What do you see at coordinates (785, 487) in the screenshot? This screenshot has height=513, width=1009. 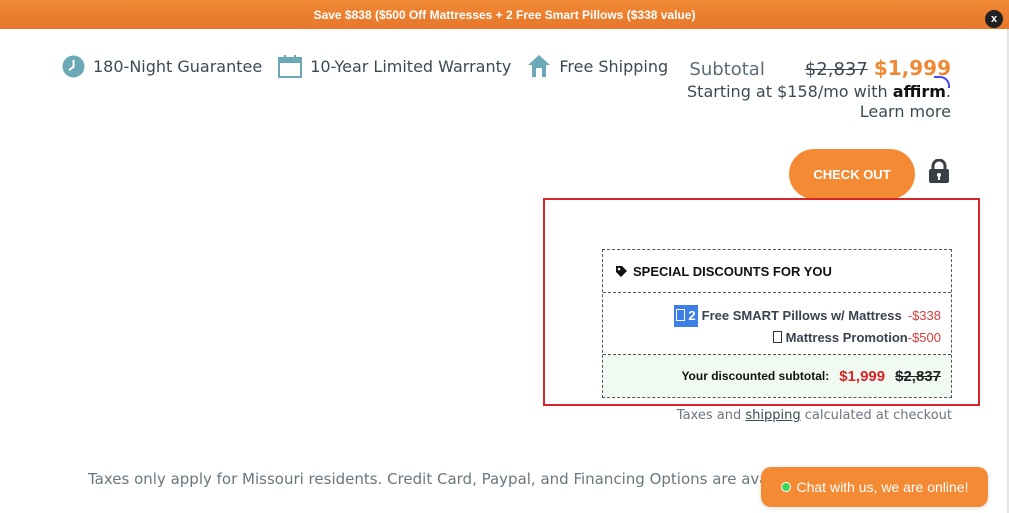 I see `online-status-icon` at bounding box center [785, 487].